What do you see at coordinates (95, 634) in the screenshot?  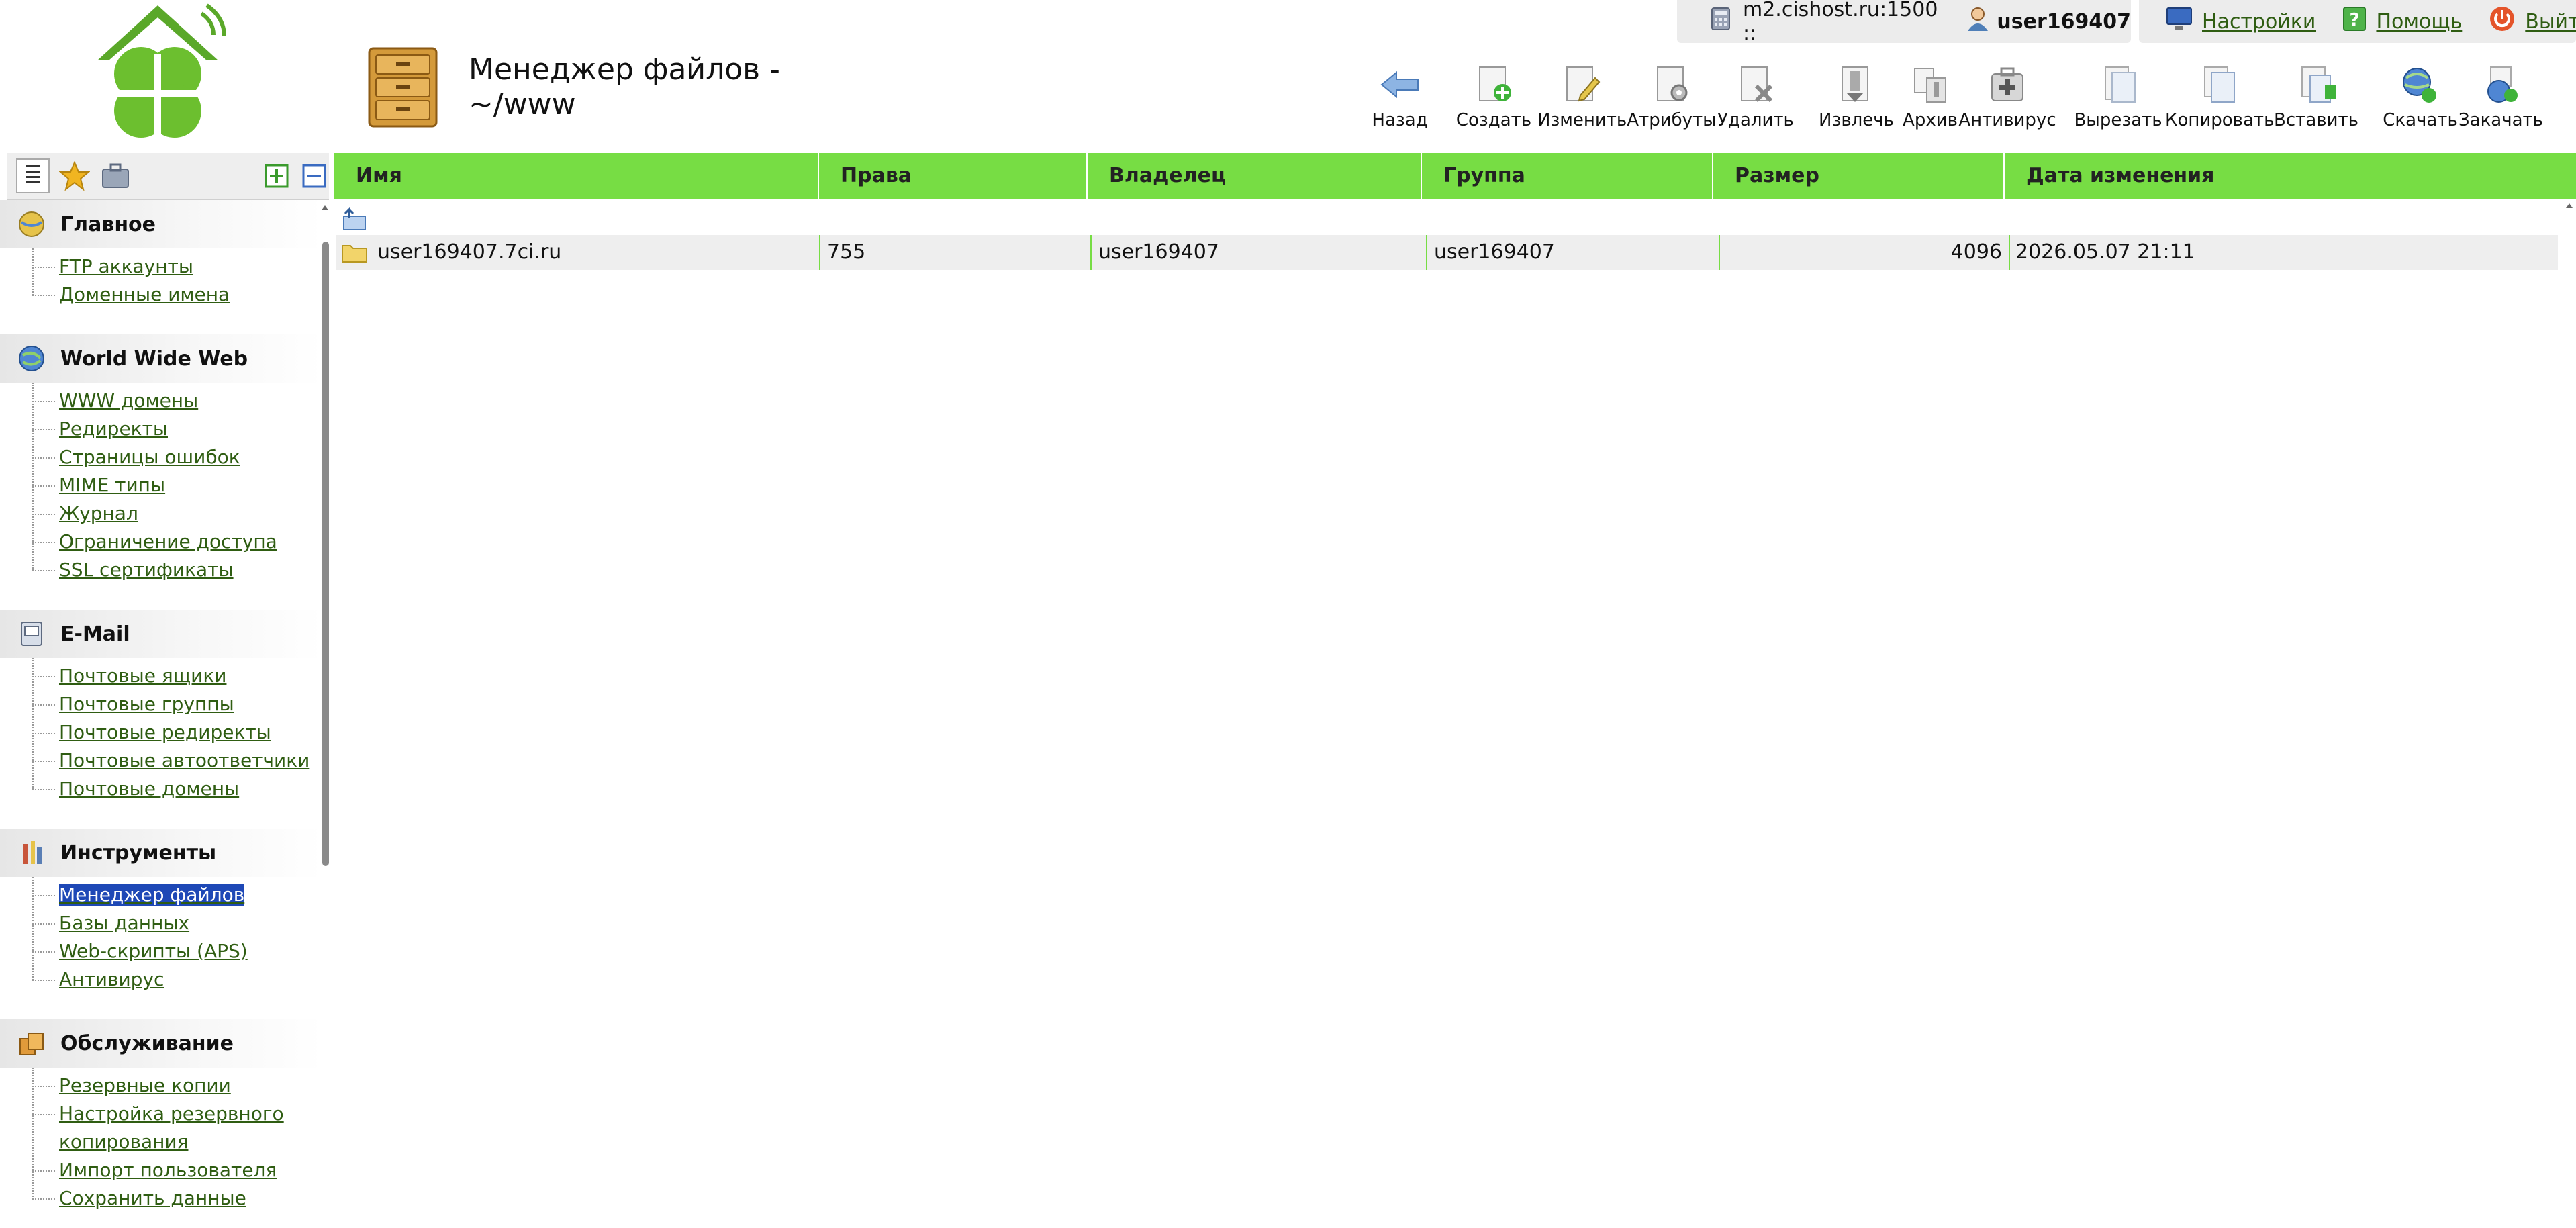 I see `sidebar-section-title: E-Mail` at bounding box center [95, 634].